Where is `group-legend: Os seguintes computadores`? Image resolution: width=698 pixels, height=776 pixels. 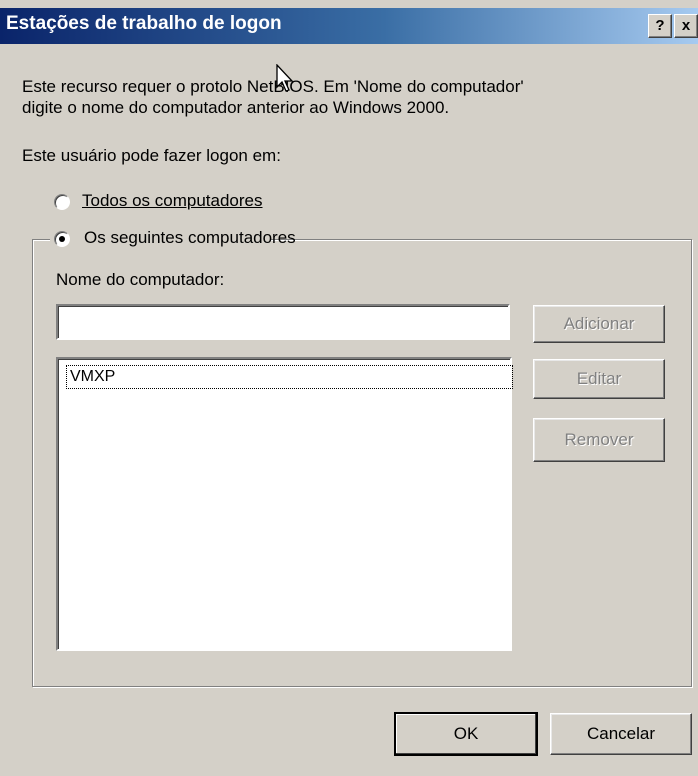 group-legend: Os seguintes computadores is located at coordinates (173, 239).